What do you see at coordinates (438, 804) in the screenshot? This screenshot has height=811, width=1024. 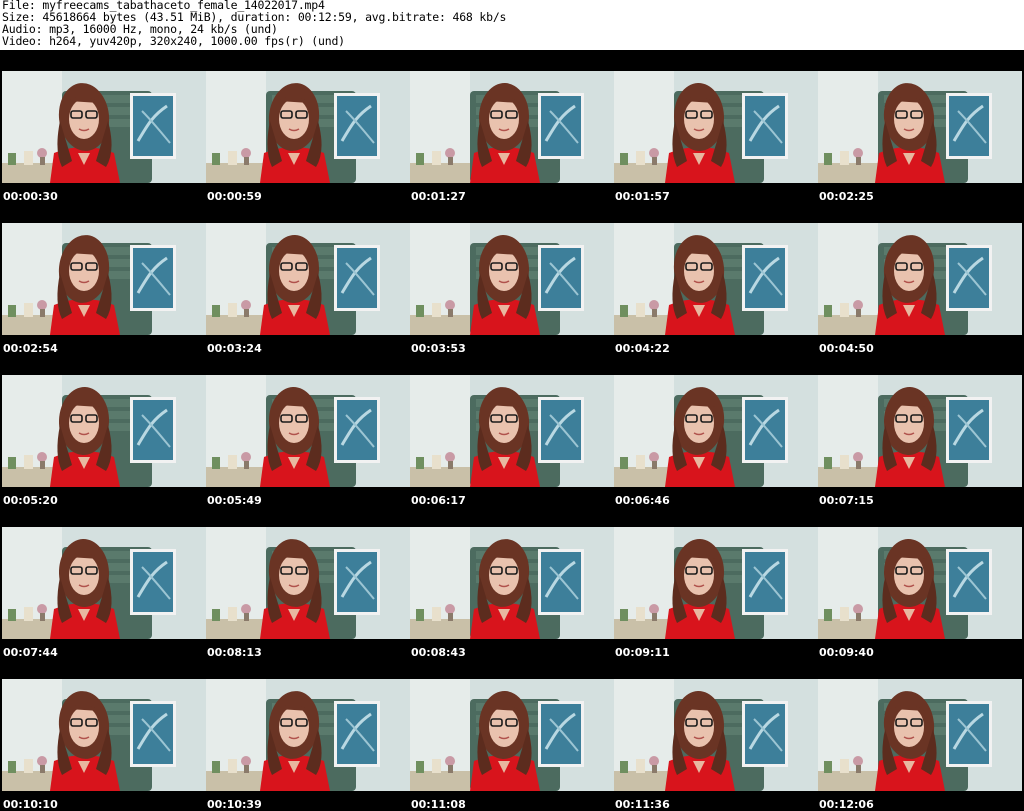 I see `frame-timestamp: 00:11:08` at bounding box center [438, 804].